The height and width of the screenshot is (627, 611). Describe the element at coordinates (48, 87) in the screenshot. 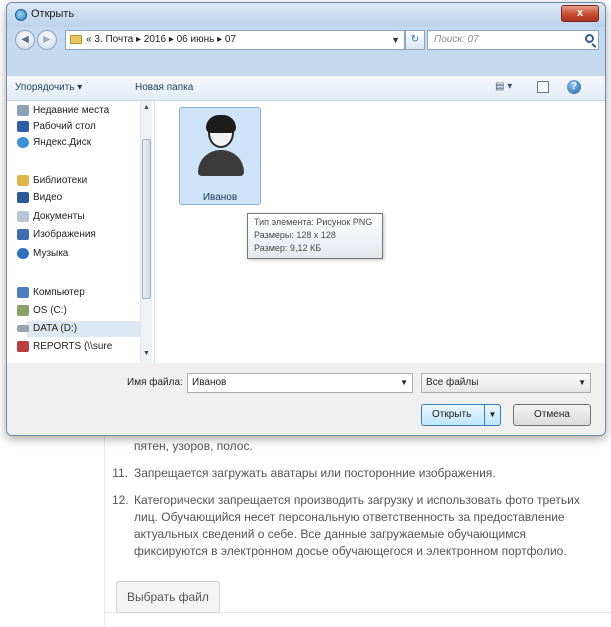

I see `organize-button: Упорядочить ▾` at that location.